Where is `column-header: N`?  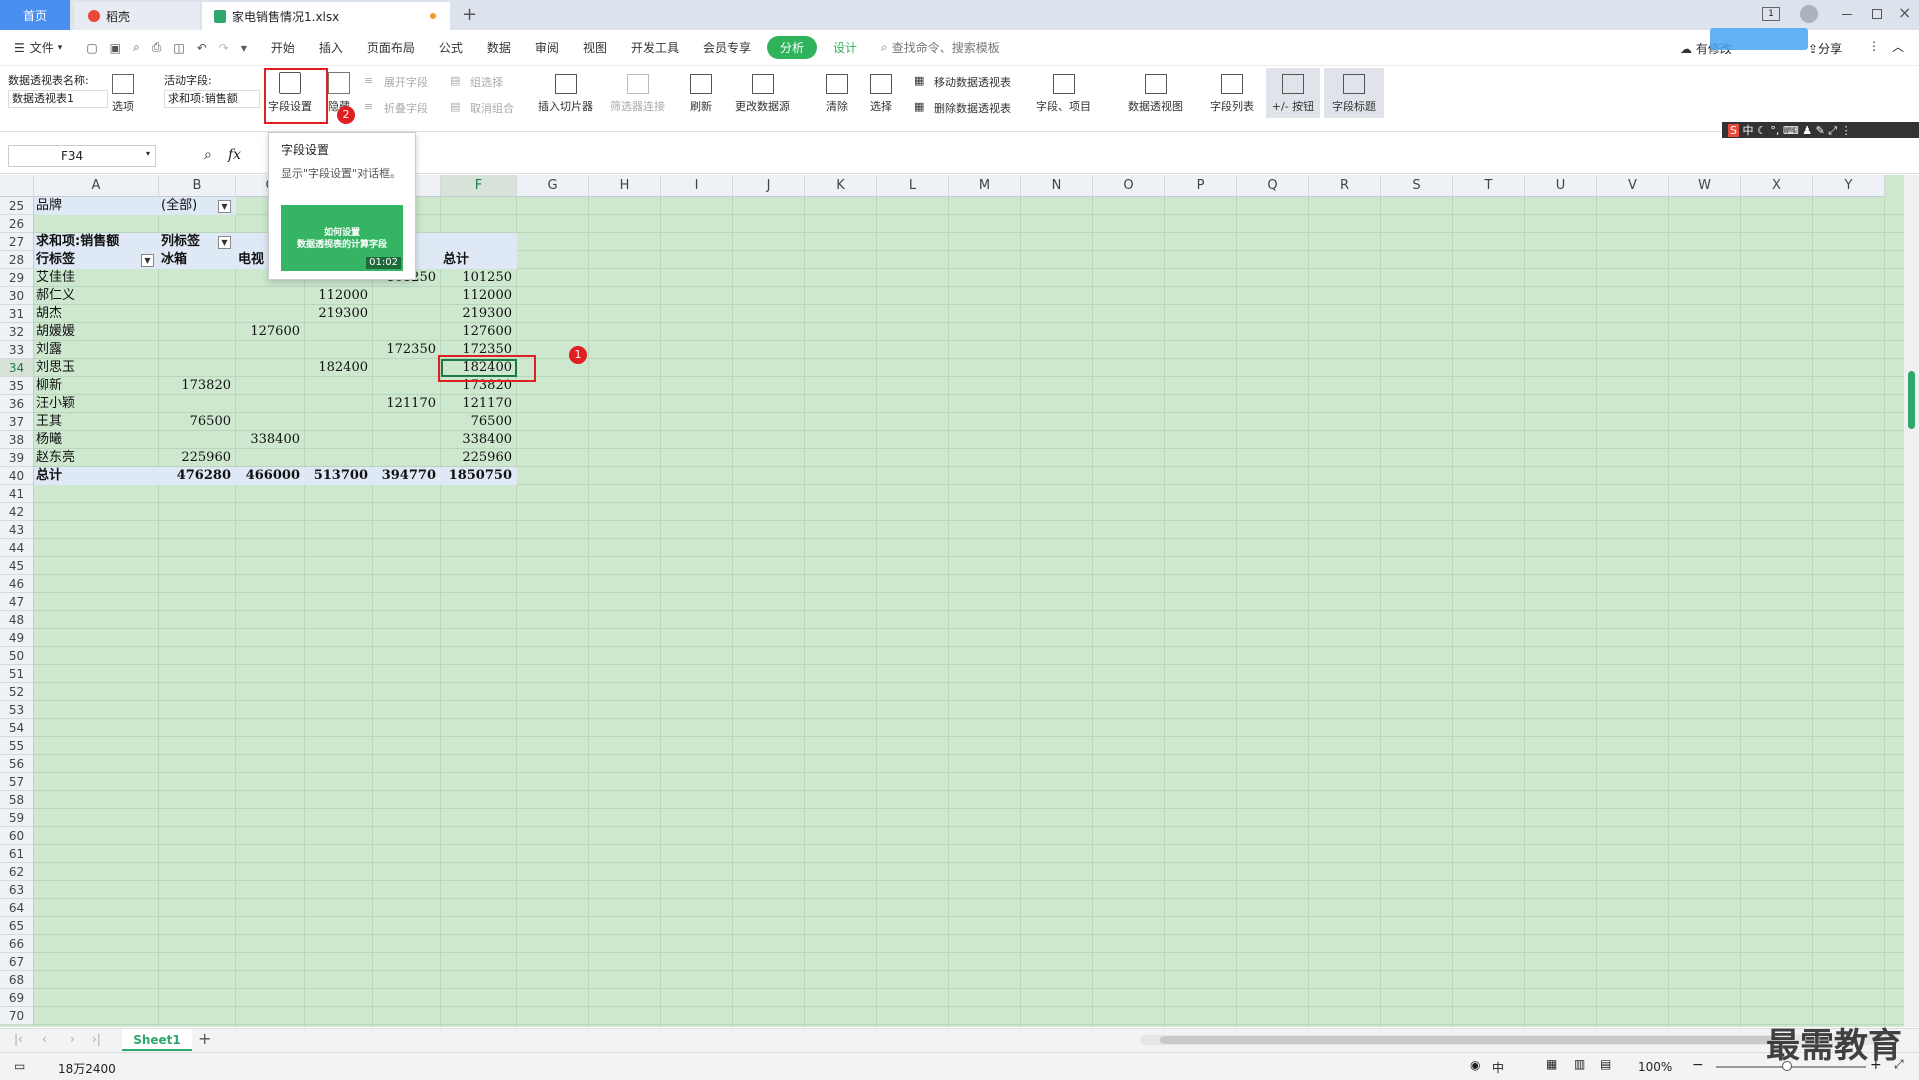
column-header: N is located at coordinates (1057, 186).